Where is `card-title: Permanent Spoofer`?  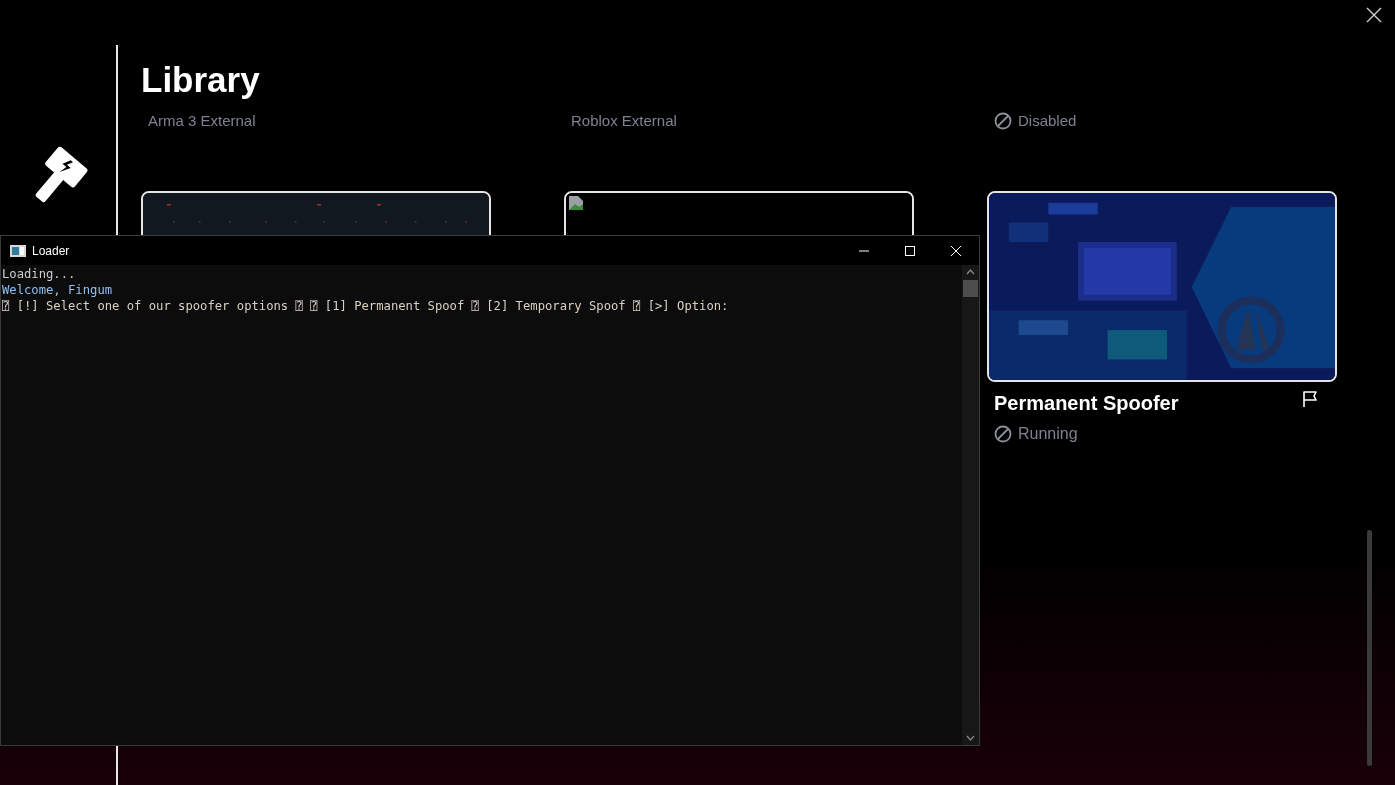 card-title: Permanent Spoofer is located at coordinates (1086, 403).